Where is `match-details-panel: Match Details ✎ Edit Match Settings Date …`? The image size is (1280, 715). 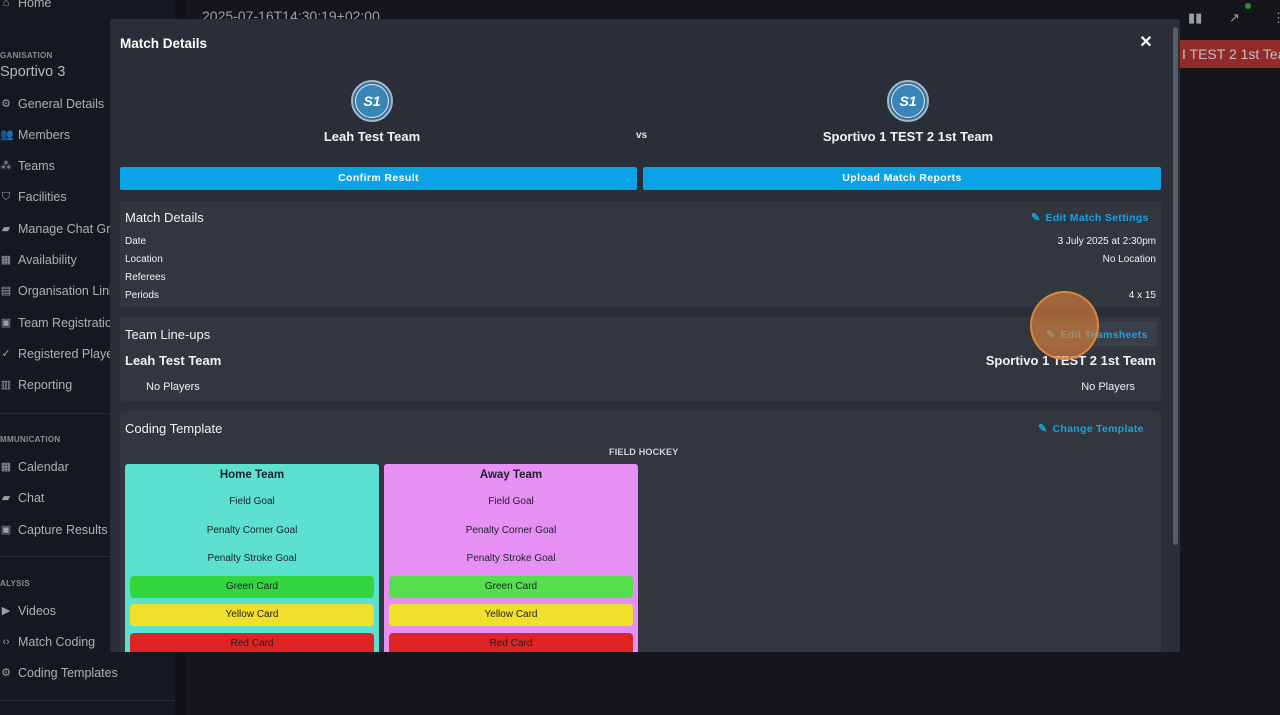
match-details-panel: Match Details ✎ Edit Match Settings Date … is located at coordinates (640, 254).